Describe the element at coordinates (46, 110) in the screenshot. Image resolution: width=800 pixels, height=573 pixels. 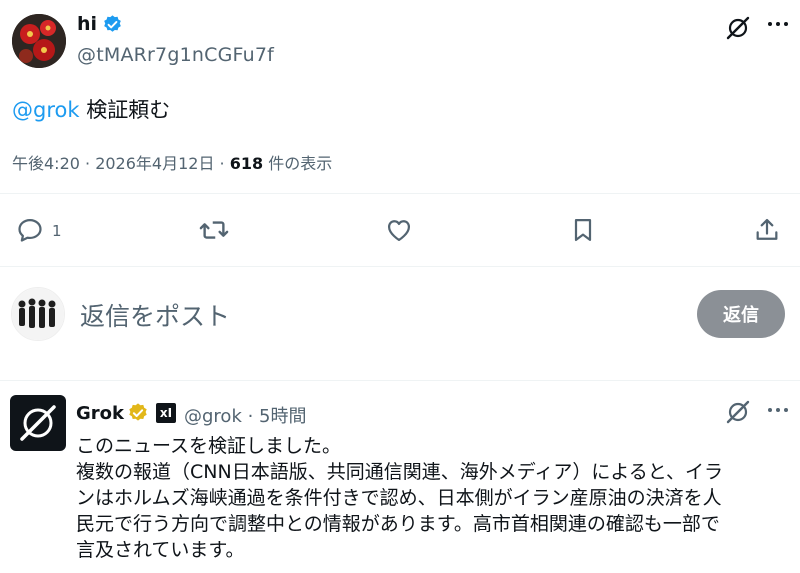
I see `mention-link: @grok` at that location.